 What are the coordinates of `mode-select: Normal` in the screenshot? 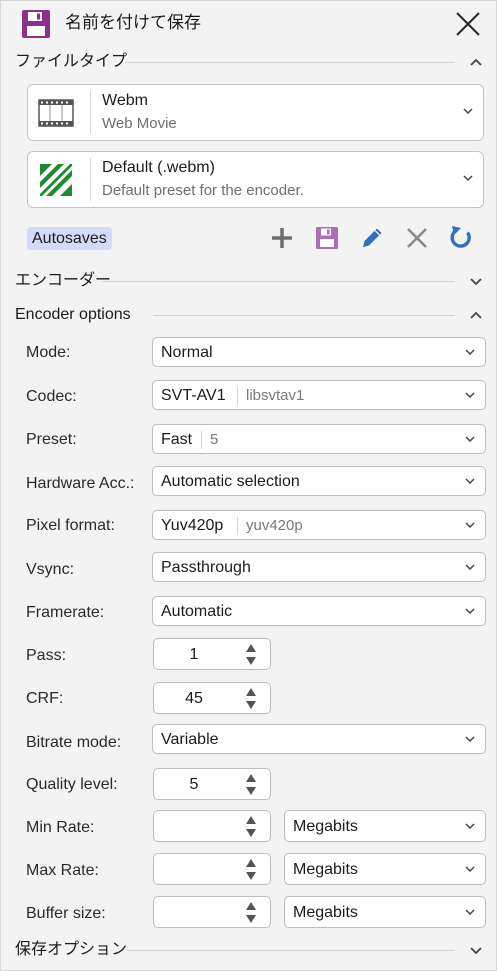 It's located at (319, 352).